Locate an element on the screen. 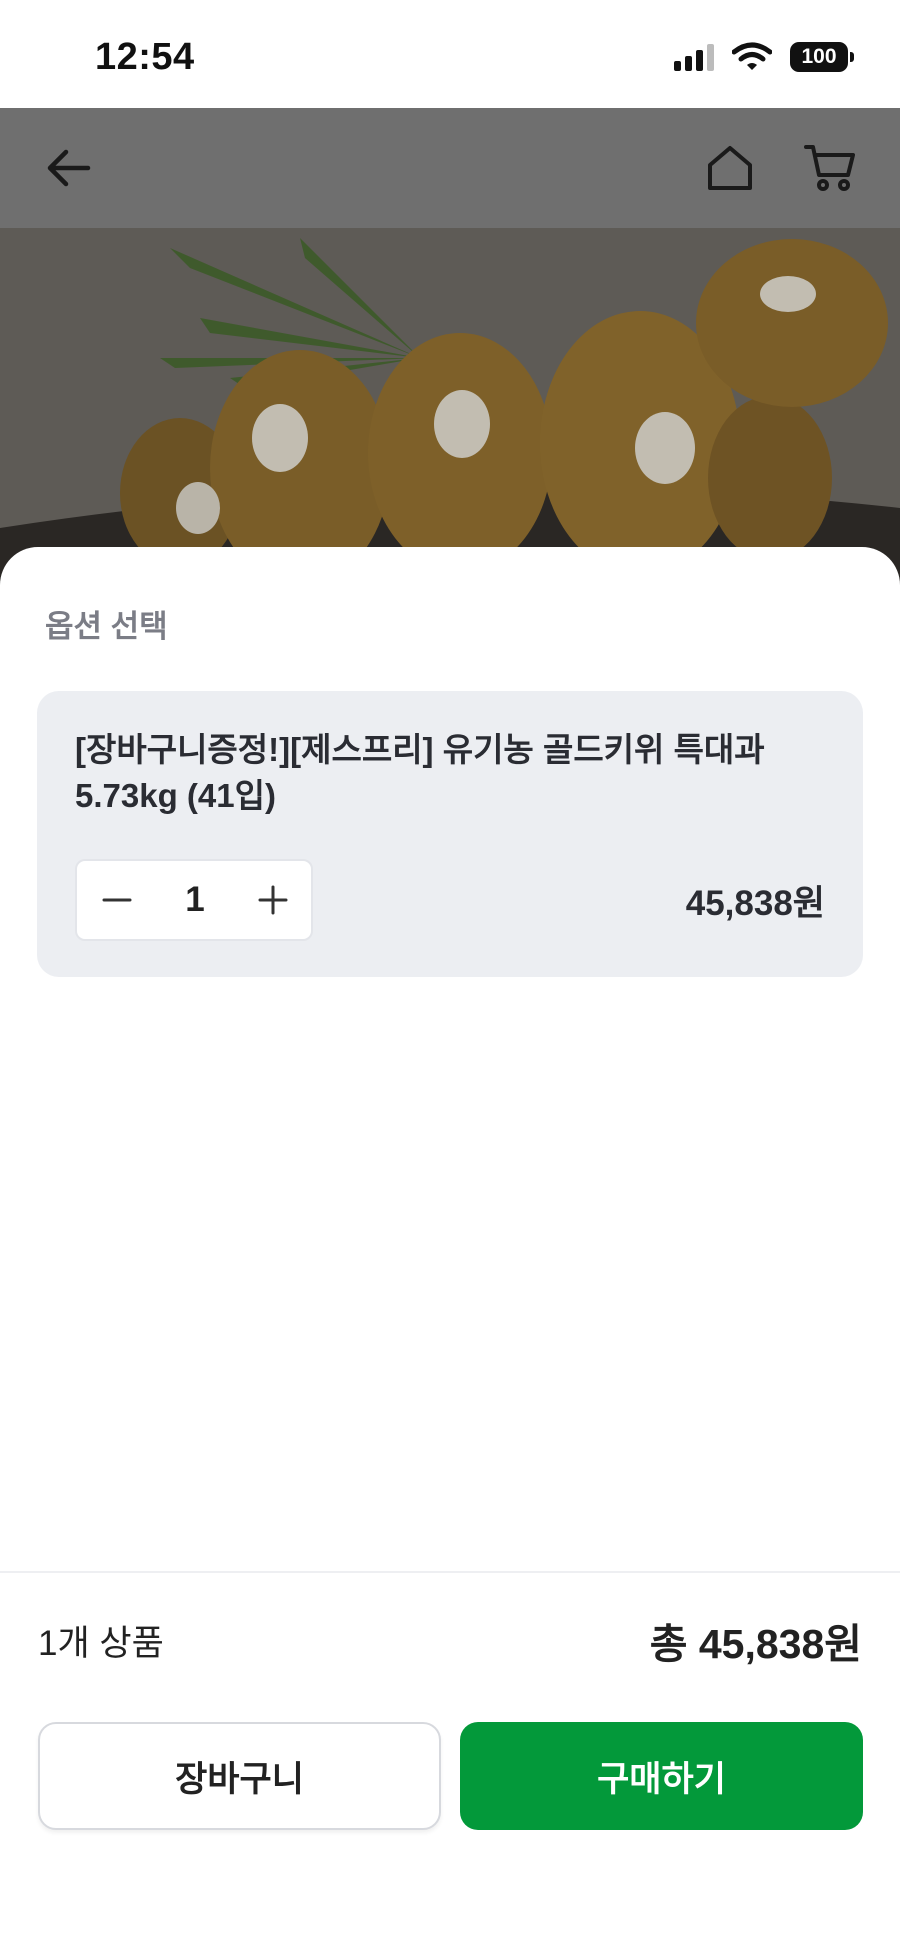  decrease-button is located at coordinates (117, 900).